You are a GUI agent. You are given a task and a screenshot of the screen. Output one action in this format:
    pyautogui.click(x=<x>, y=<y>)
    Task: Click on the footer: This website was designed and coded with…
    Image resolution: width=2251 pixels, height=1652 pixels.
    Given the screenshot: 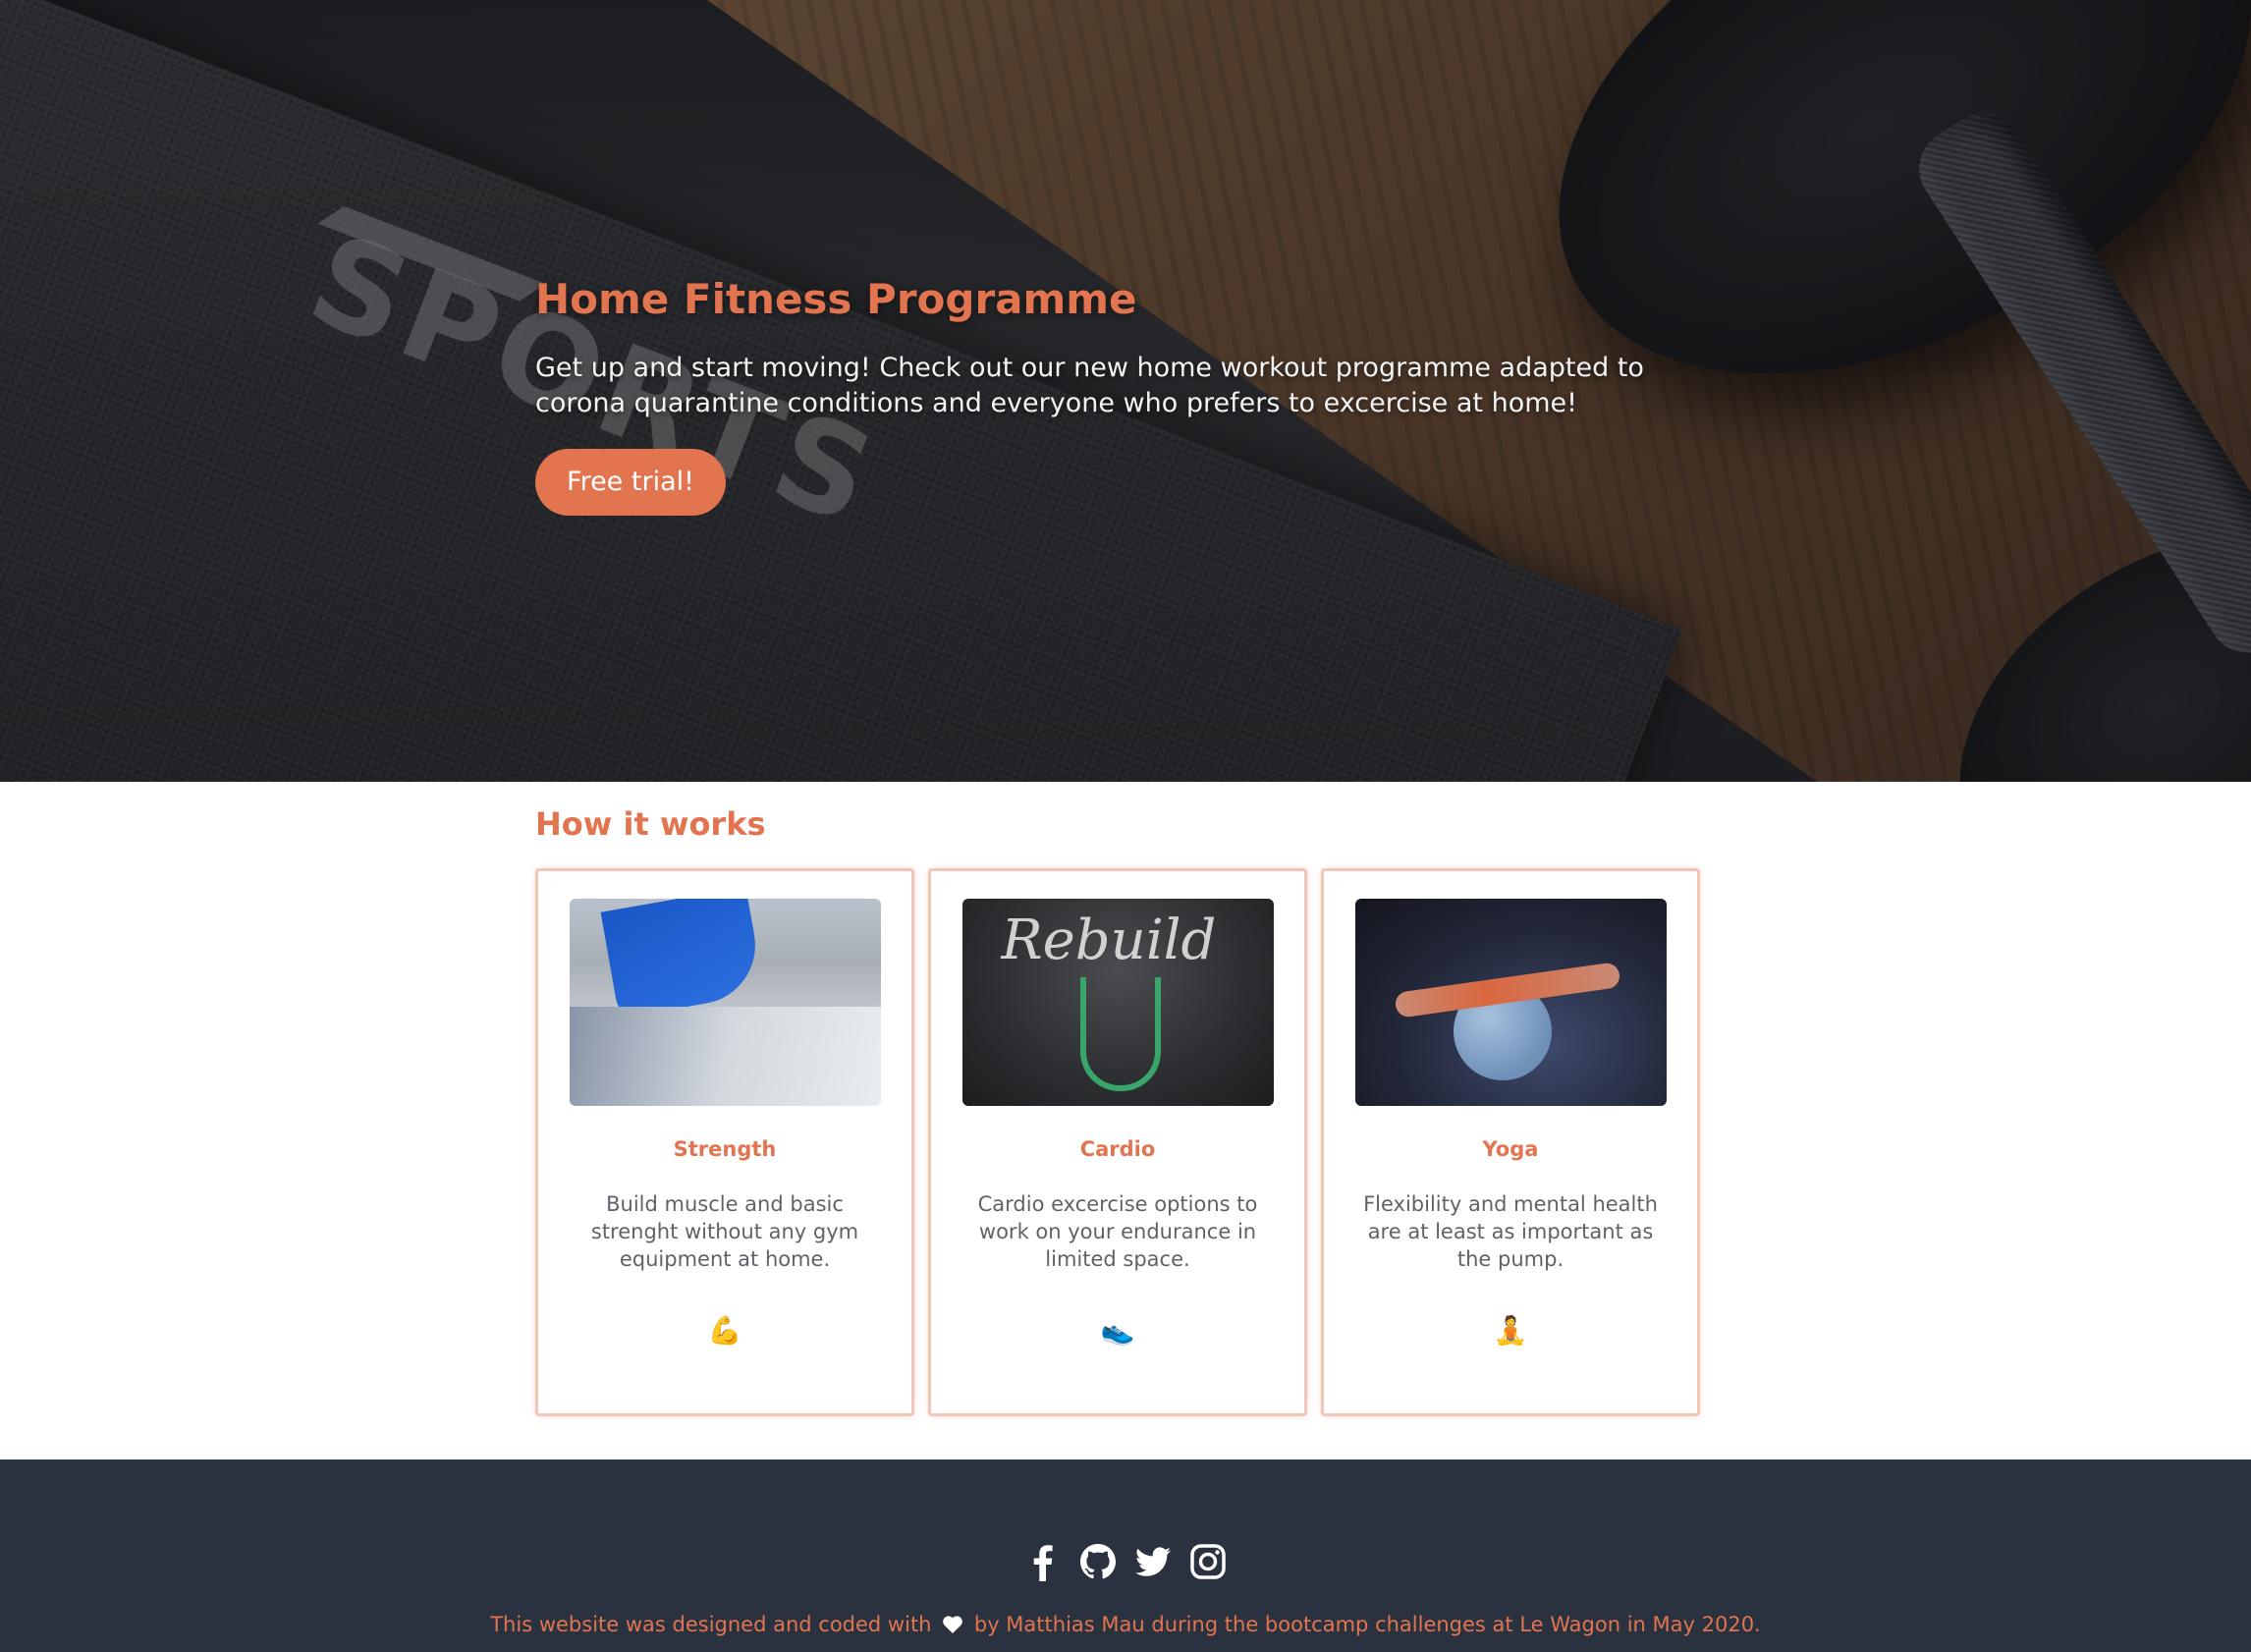 What is the action you would take?
    pyautogui.click(x=1125, y=1555)
    